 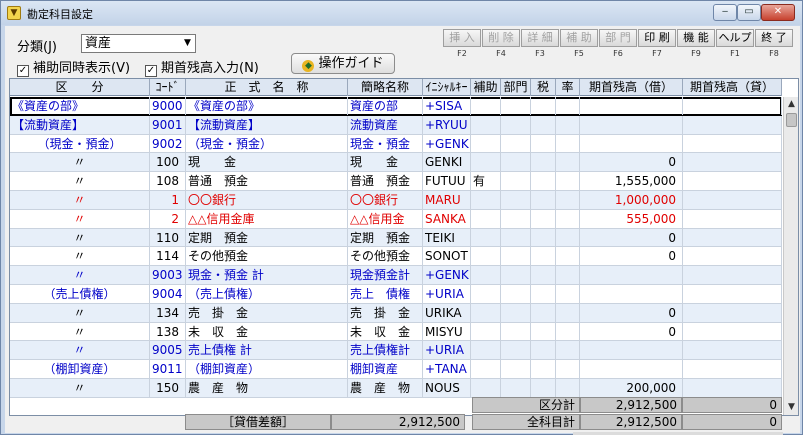 What do you see at coordinates (73, 67) in the screenshot?
I see `hojo-checkbox: ✓ 補助同時表示(V)` at bounding box center [73, 67].